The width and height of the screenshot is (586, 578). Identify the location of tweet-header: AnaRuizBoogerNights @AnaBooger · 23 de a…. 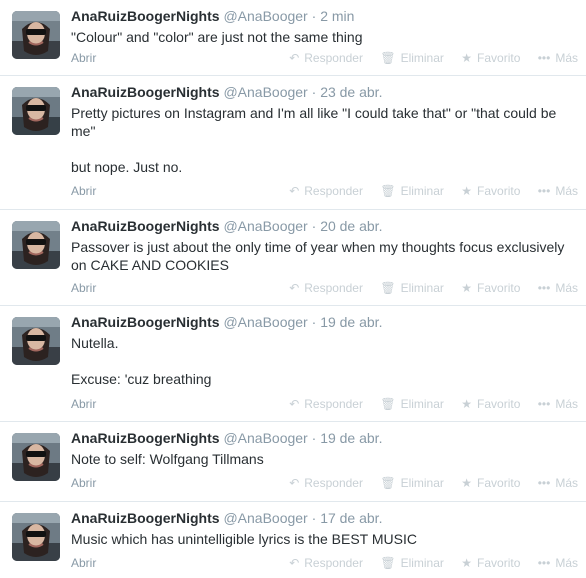
(324, 92).